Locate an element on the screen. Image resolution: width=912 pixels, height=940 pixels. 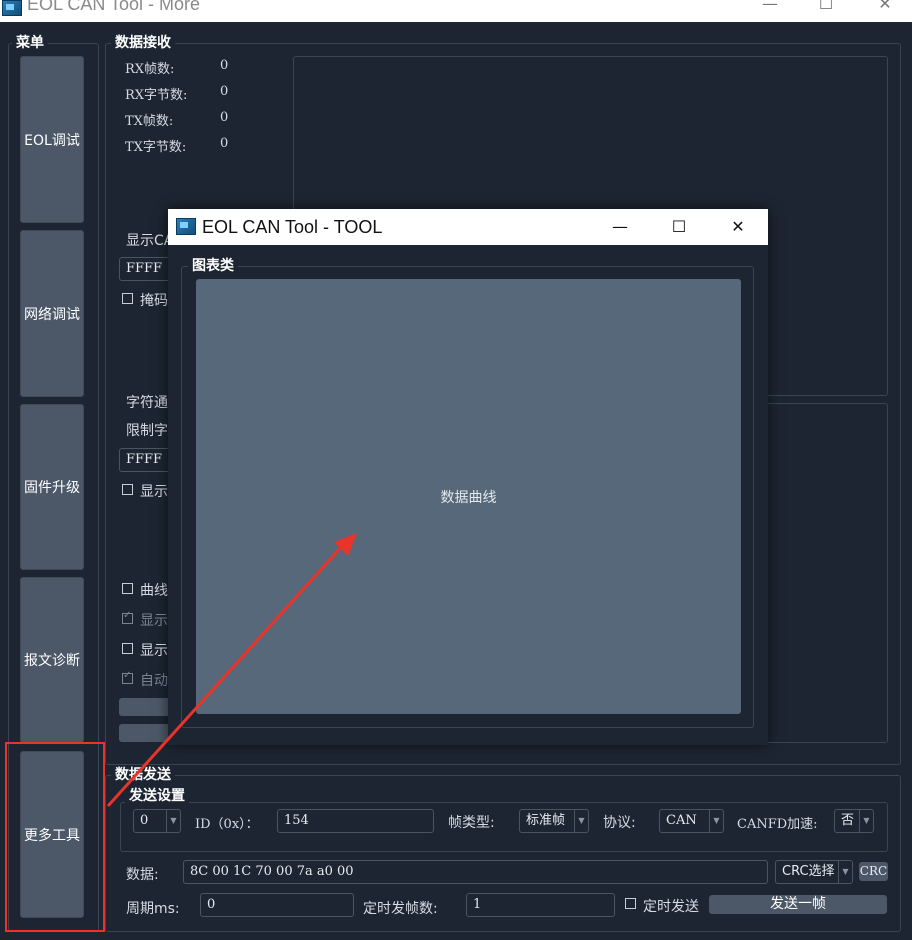
window-title: EOL CAN Tool - More is located at coordinates (114, 7).